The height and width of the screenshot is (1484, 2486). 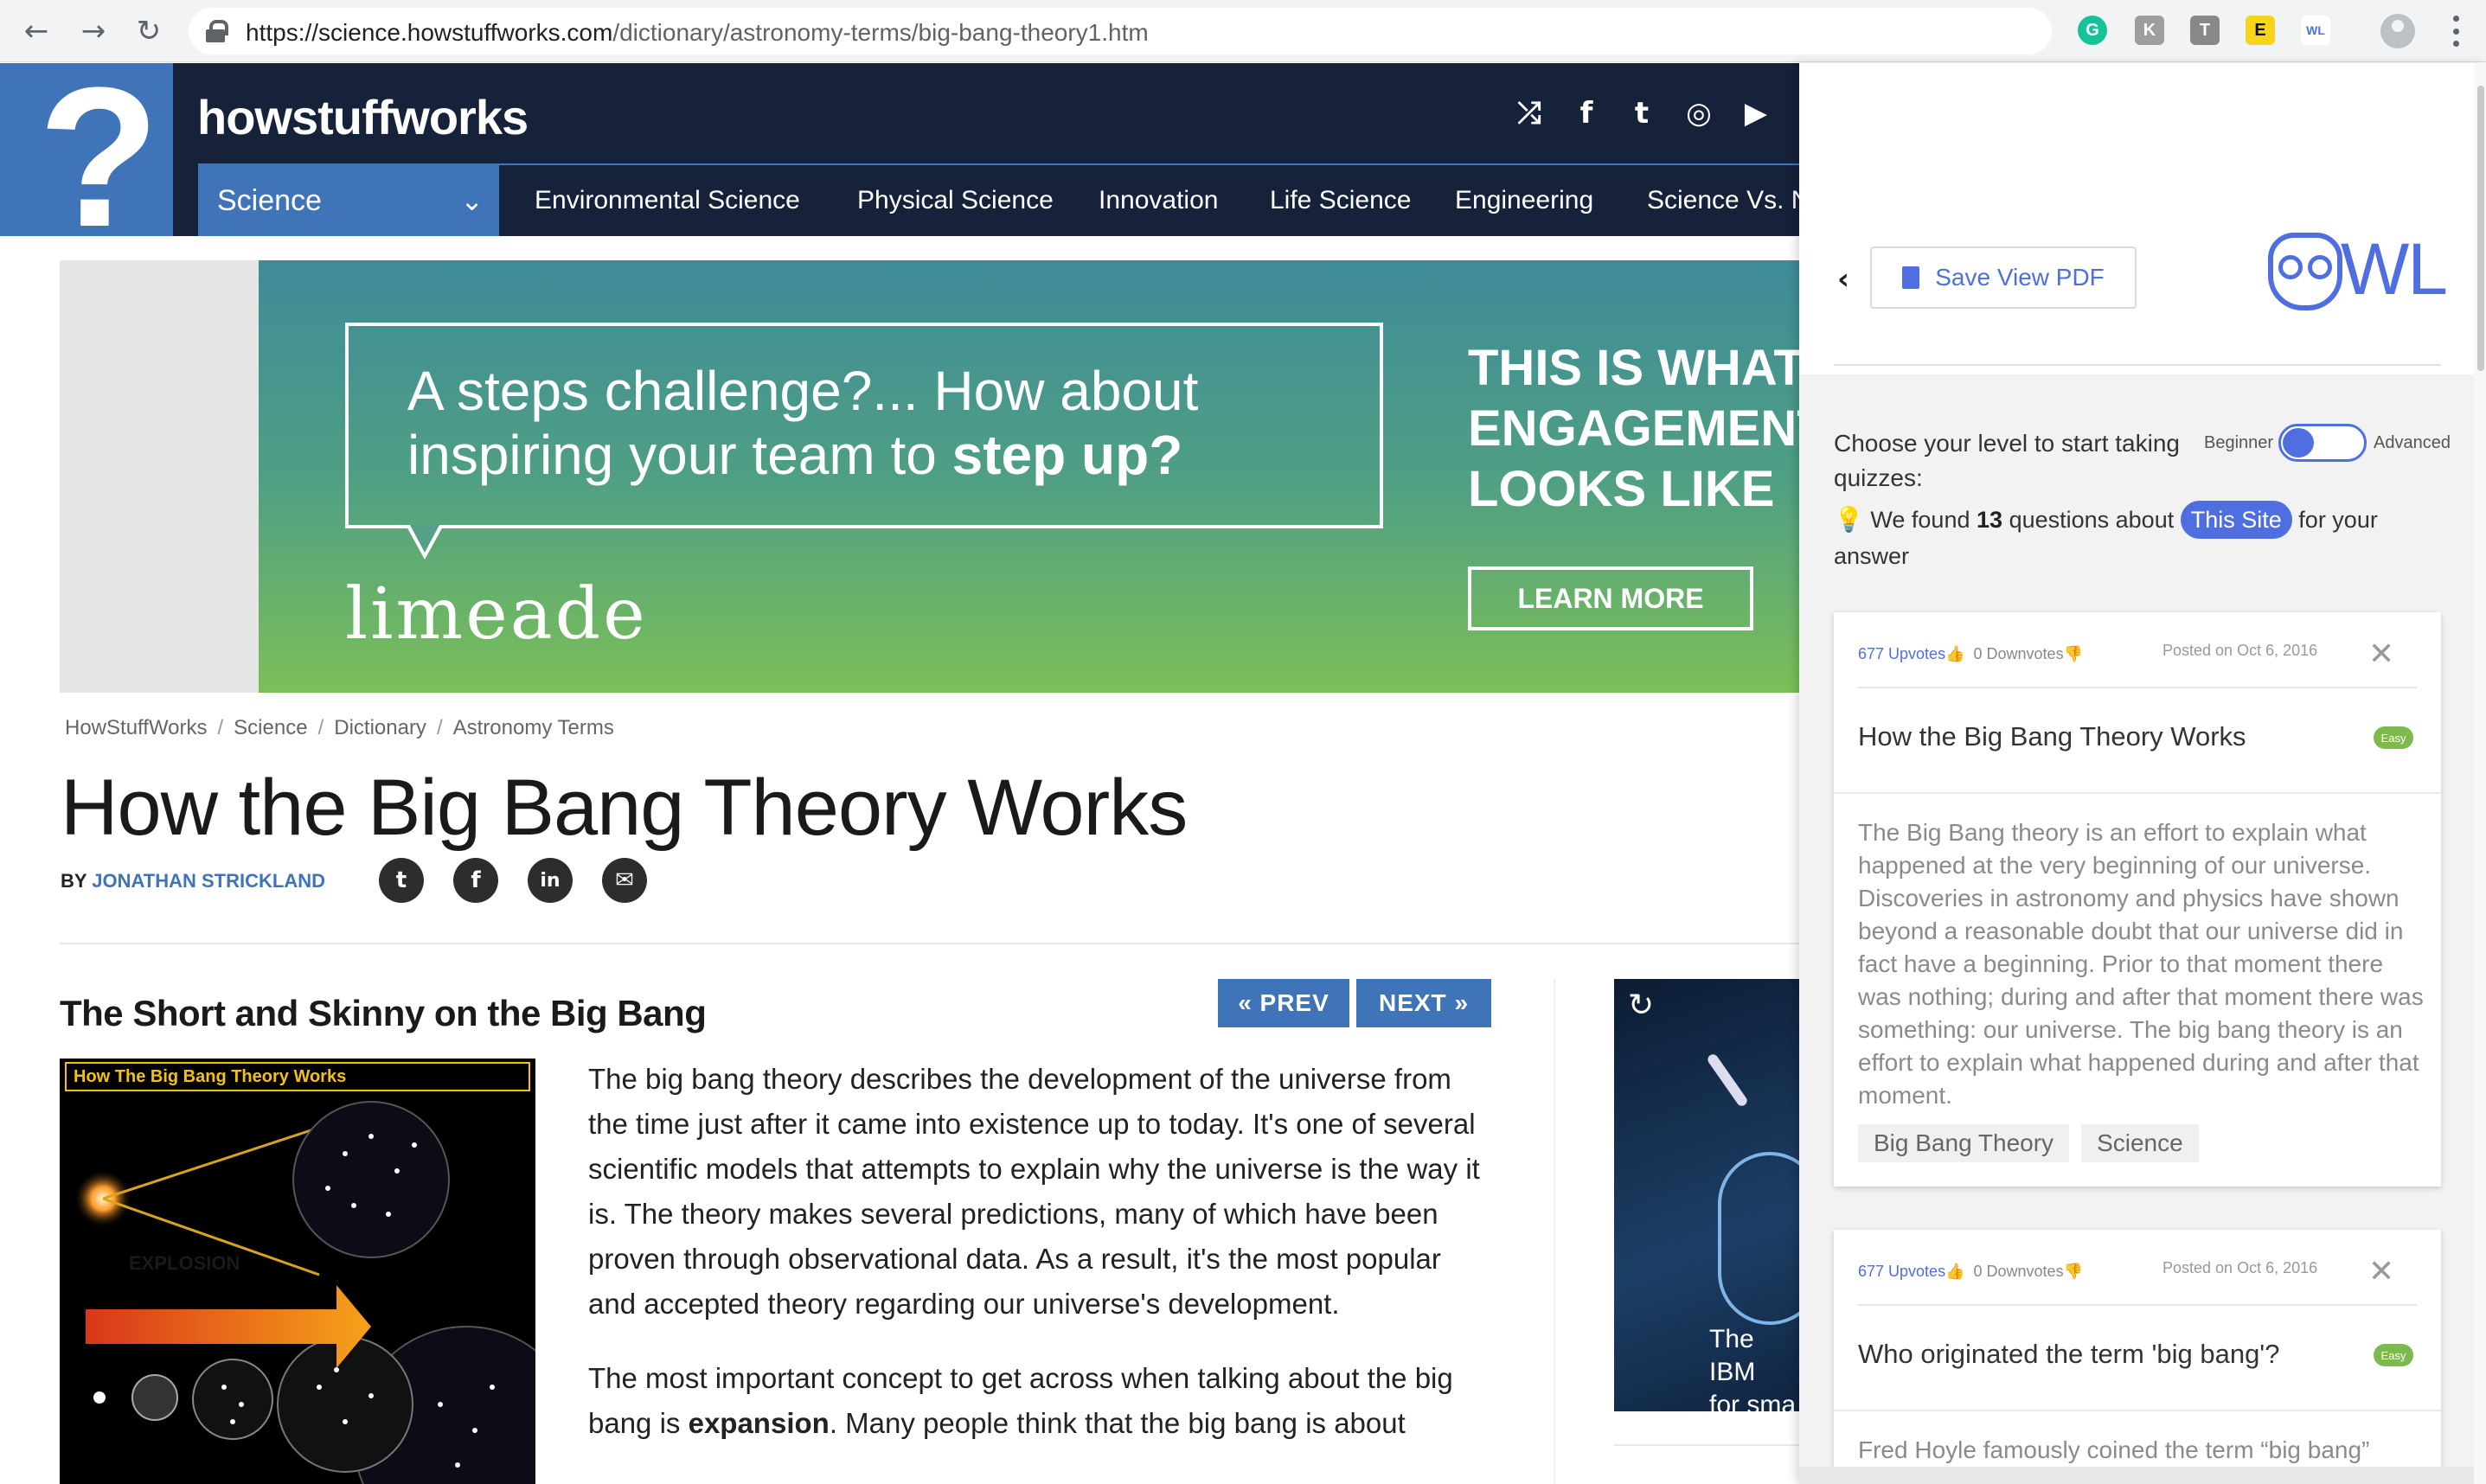 I want to click on breadcrumb-dictionary: Dictionary, so click(x=380, y=728).